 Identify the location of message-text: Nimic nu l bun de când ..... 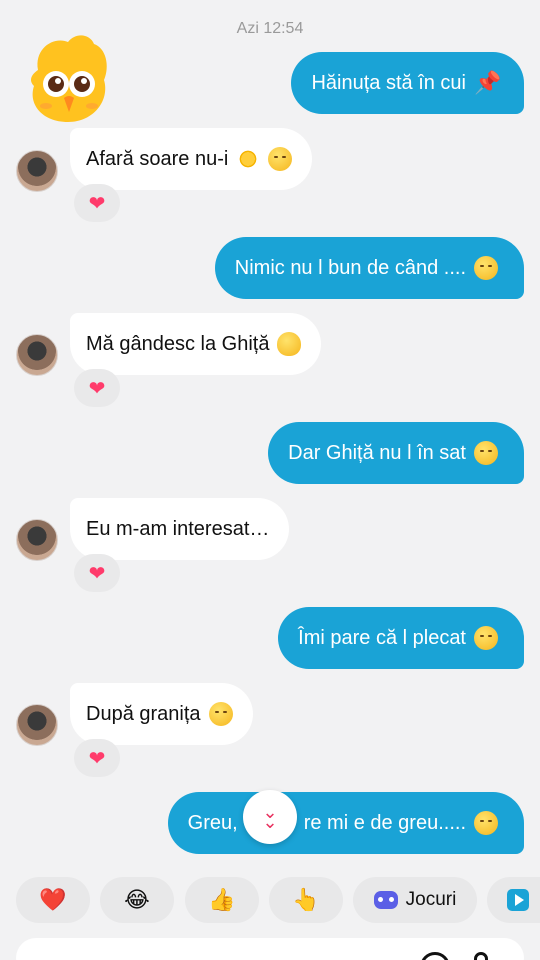
(350, 267).